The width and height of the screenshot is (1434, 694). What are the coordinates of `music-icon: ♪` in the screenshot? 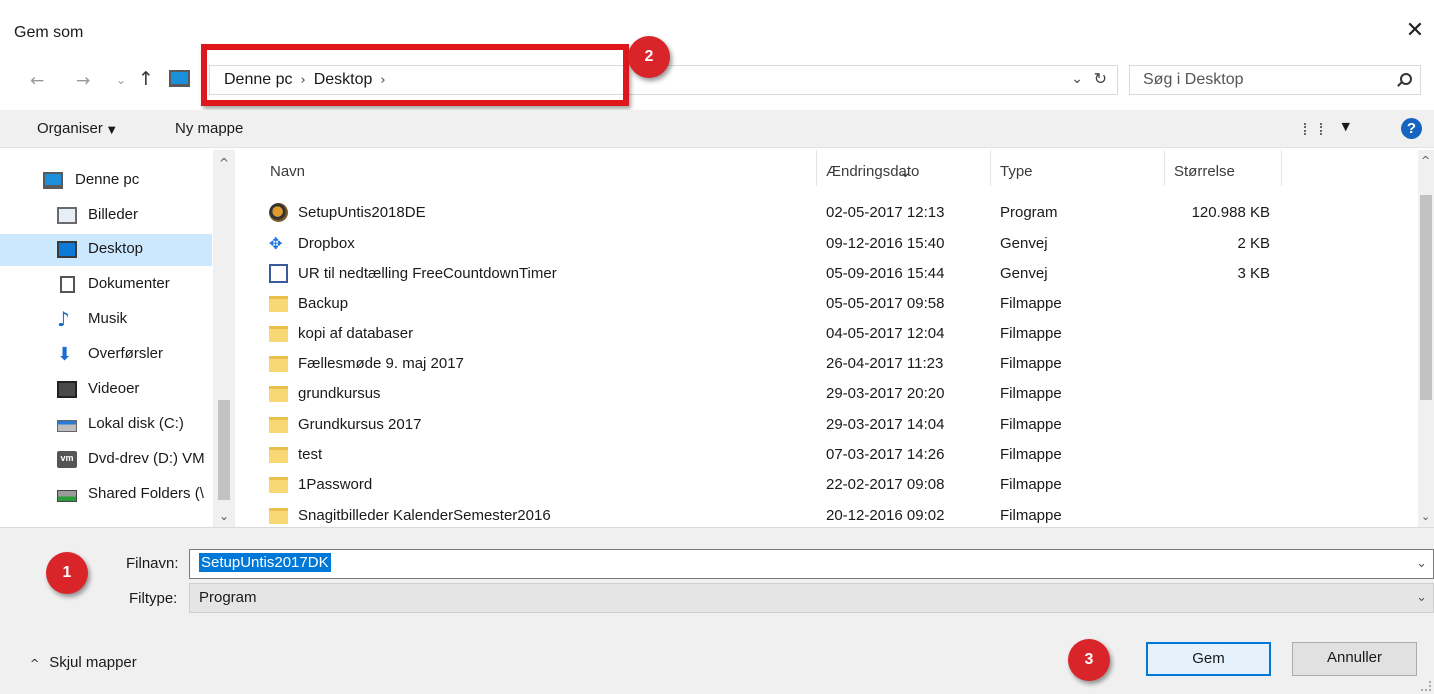 It's located at (63, 319).